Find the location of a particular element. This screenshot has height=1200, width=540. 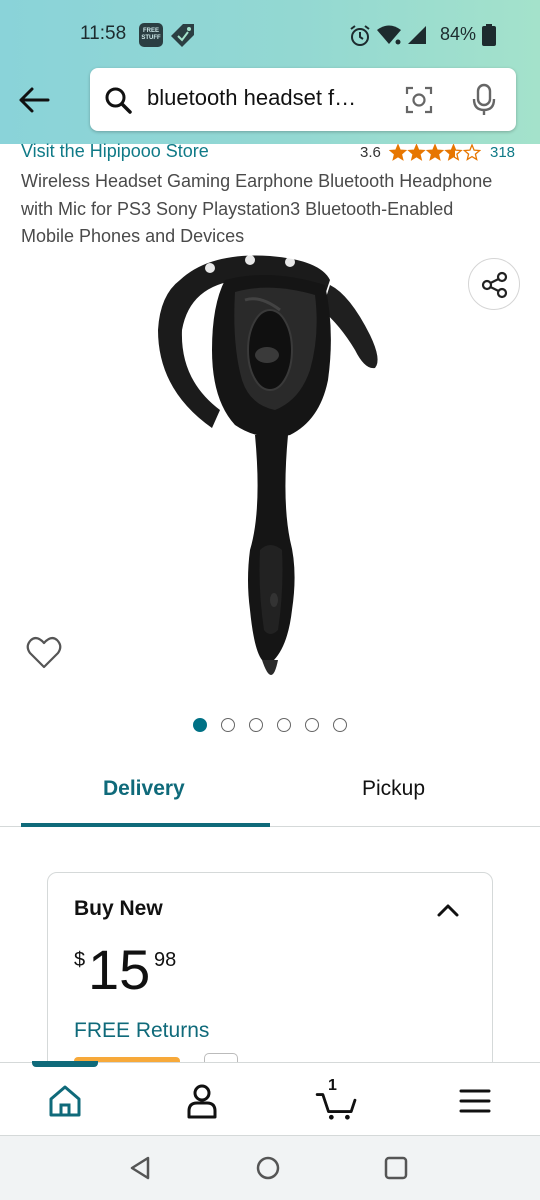

tab-pickup: Pickup is located at coordinates (393, 789).